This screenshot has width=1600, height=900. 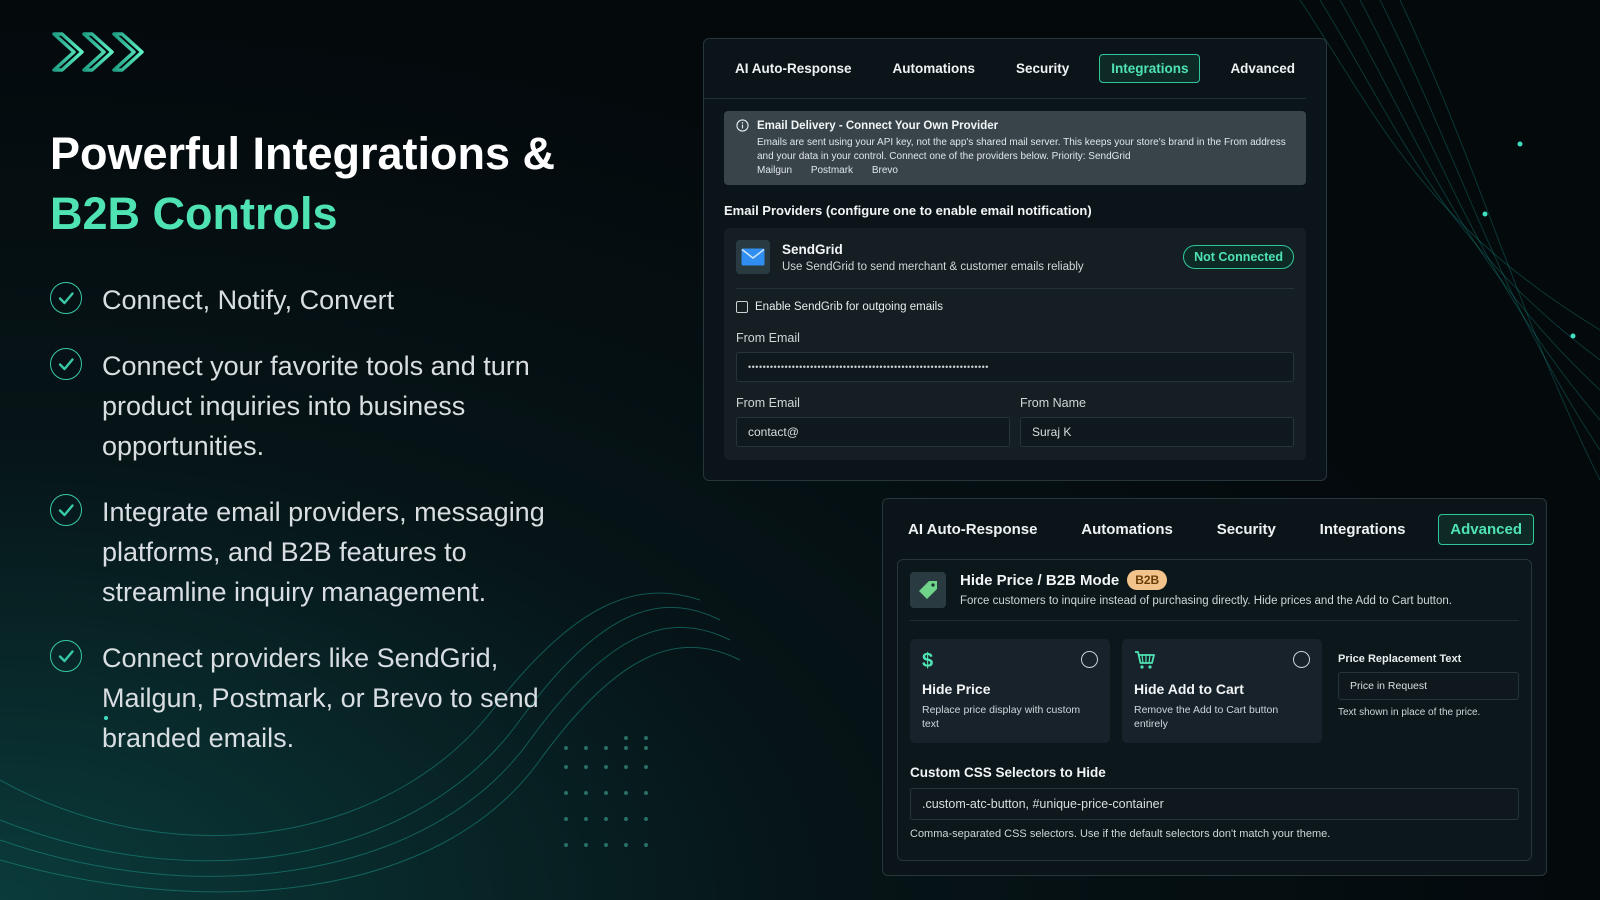 I want to click on hero-title: Powerful Integrations & B2B Controls, so click(x=350, y=184).